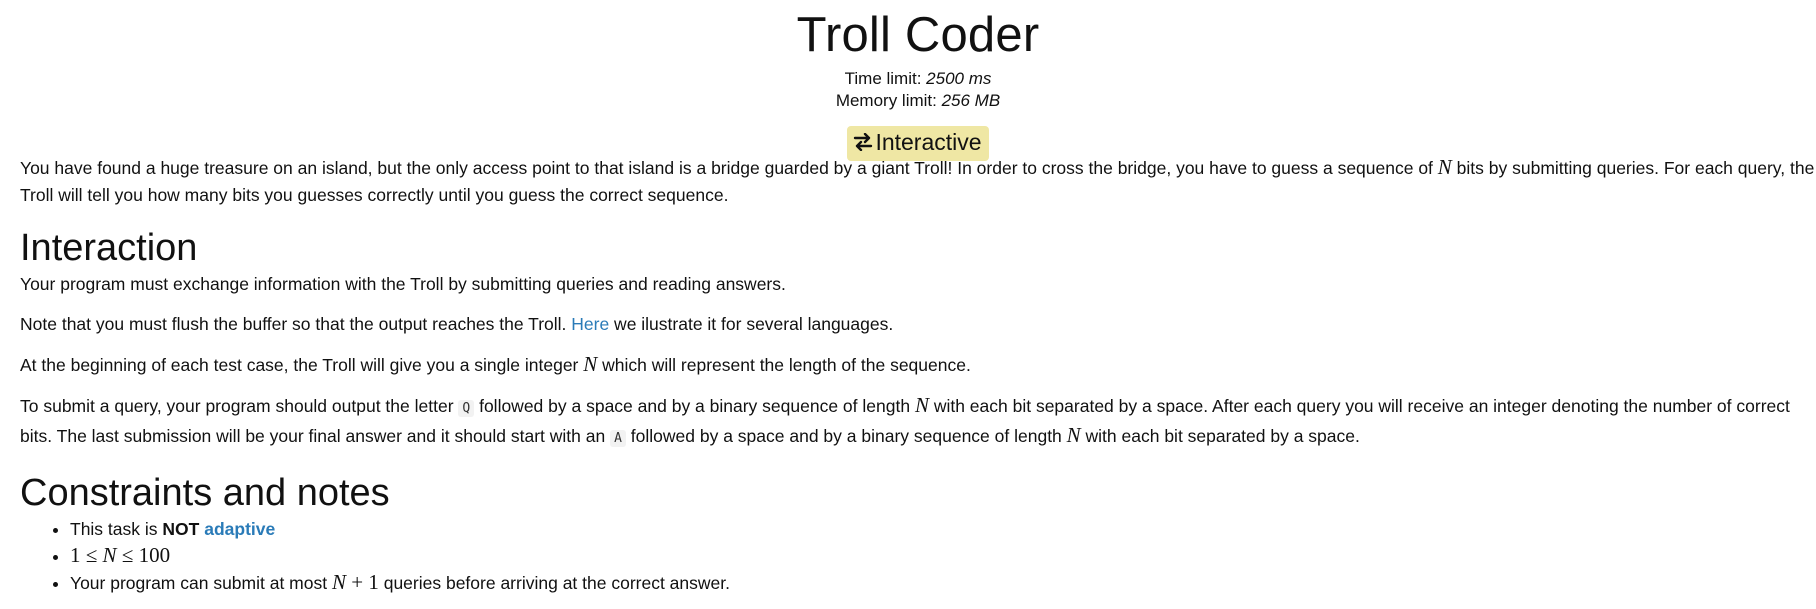 The height and width of the screenshot is (609, 1816). What do you see at coordinates (205, 493) in the screenshot?
I see `constraints-heading: Constraints and notes` at bounding box center [205, 493].